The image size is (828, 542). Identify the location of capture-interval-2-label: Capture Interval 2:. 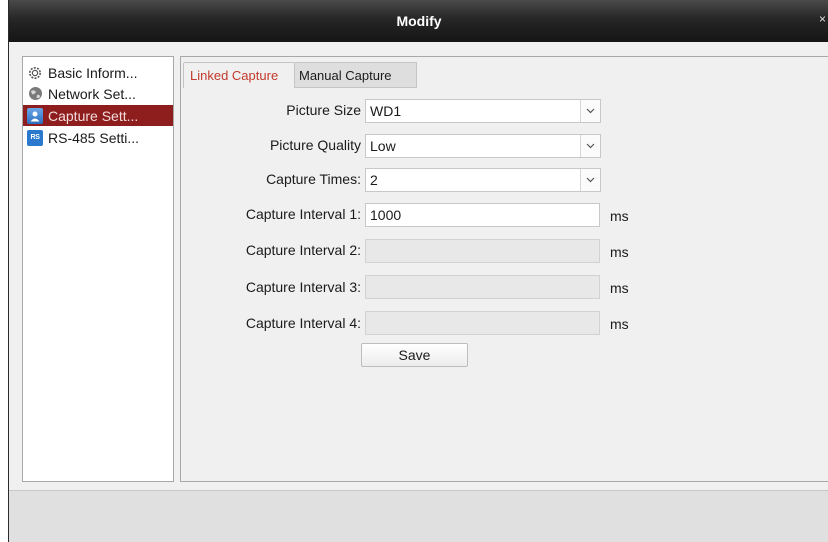
(303, 250).